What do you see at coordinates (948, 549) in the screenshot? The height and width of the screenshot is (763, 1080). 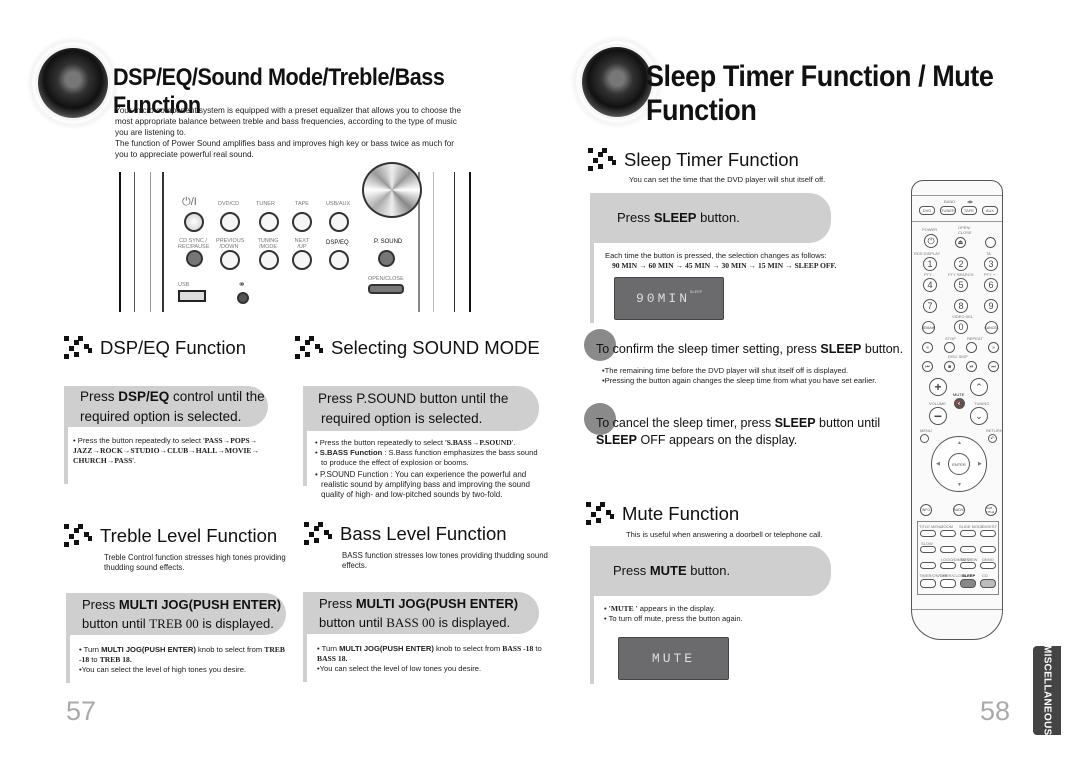 I see `remote-mo-st-button` at bounding box center [948, 549].